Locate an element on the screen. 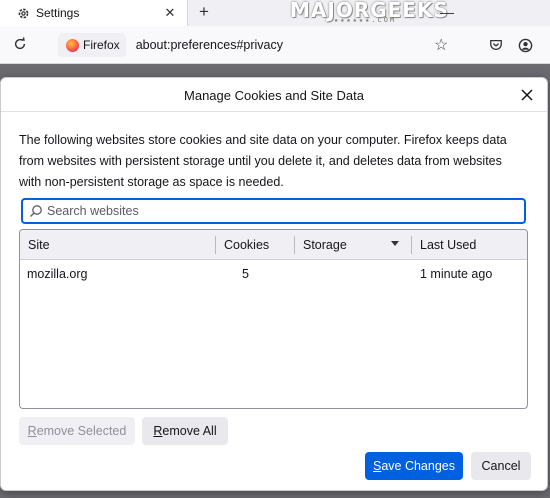 The image size is (550, 498). tab-bar: Settings ✕ + MAJORGEEKS ★★★★★★.COM — is located at coordinates (275, 13).